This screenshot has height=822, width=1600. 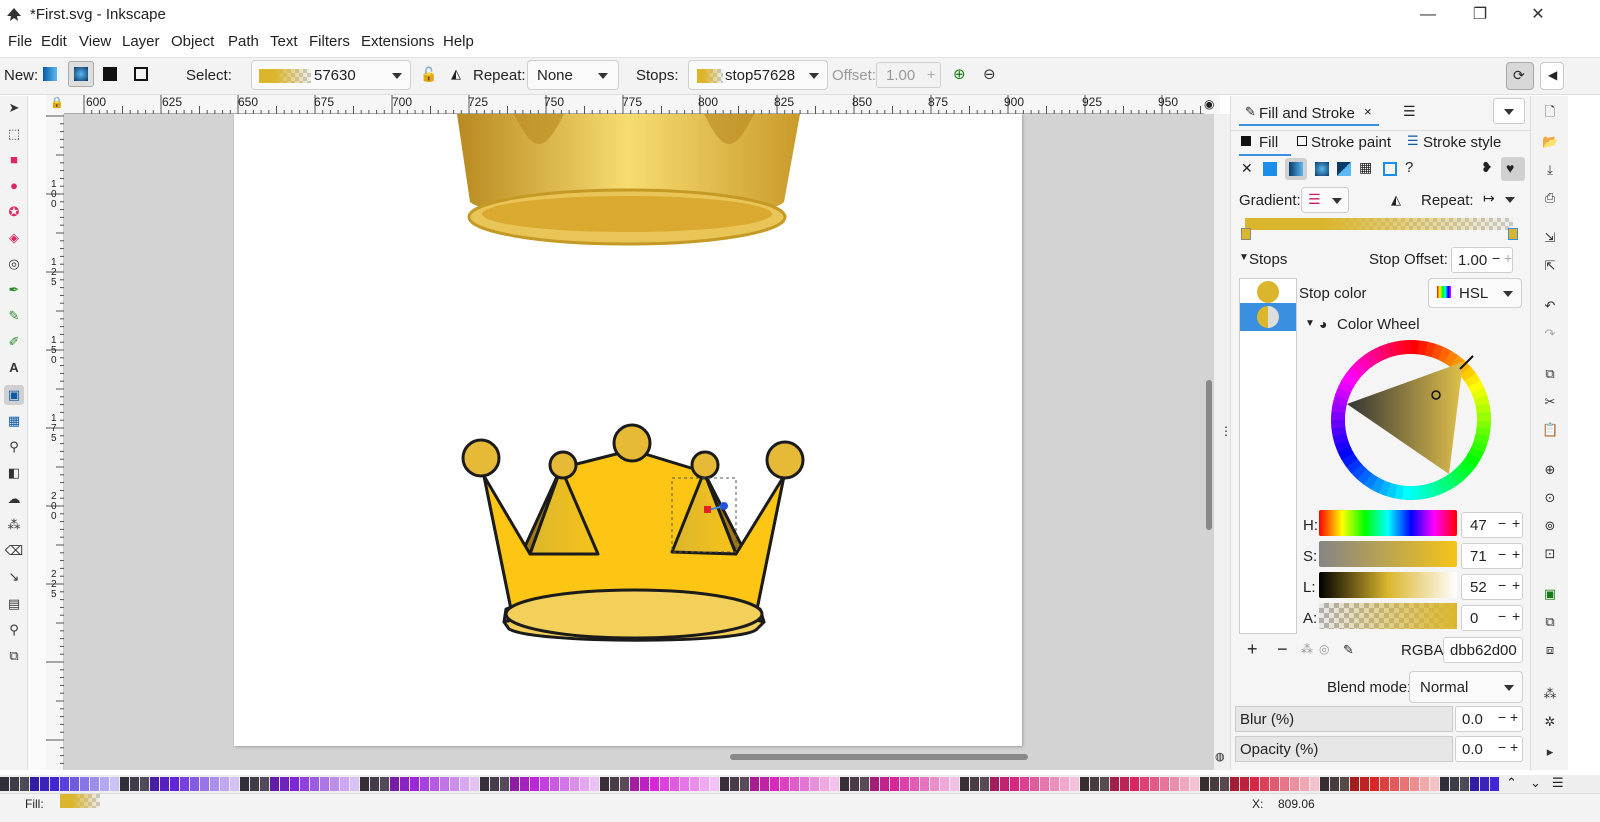 What do you see at coordinates (81, 74) in the screenshot?
I see `radial-new-button` at bounding box center [81, 74].